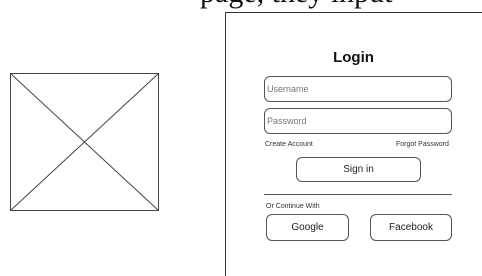  I want to click on forgot-password-link: Forgot Password, so click(422, 144).